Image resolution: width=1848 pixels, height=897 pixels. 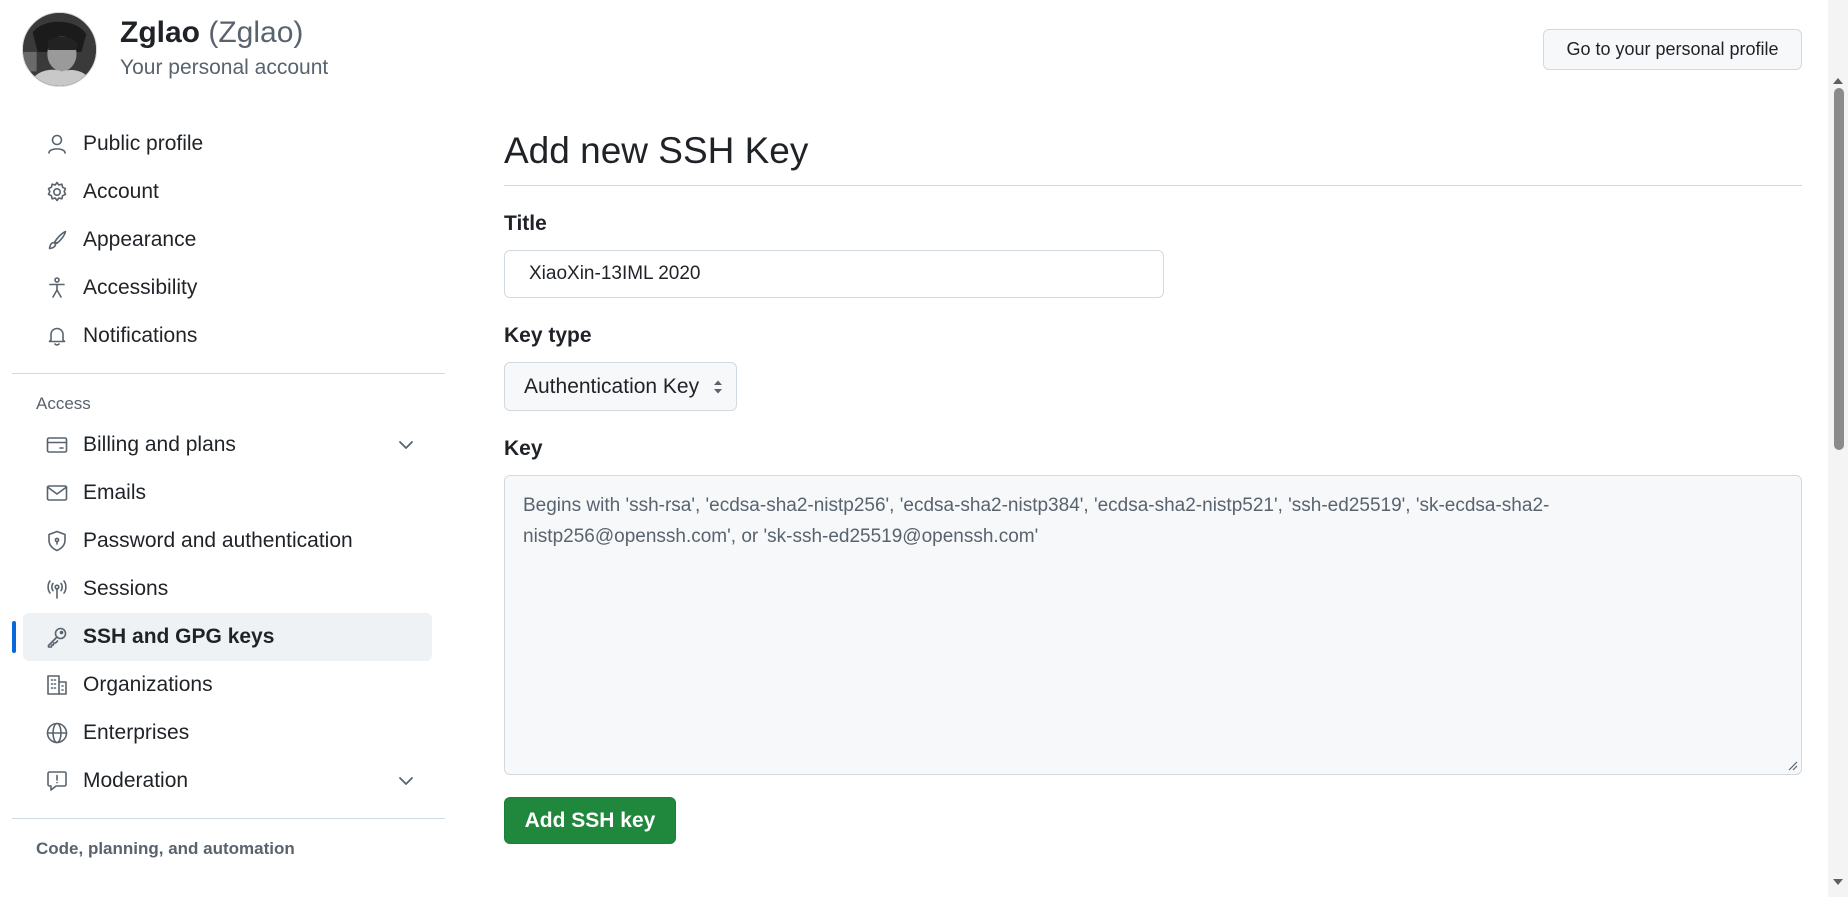 What do you see at coordinates (57, 589) in the screenshot?
I see `broadcast-icon` at bounding box center [57, 589].